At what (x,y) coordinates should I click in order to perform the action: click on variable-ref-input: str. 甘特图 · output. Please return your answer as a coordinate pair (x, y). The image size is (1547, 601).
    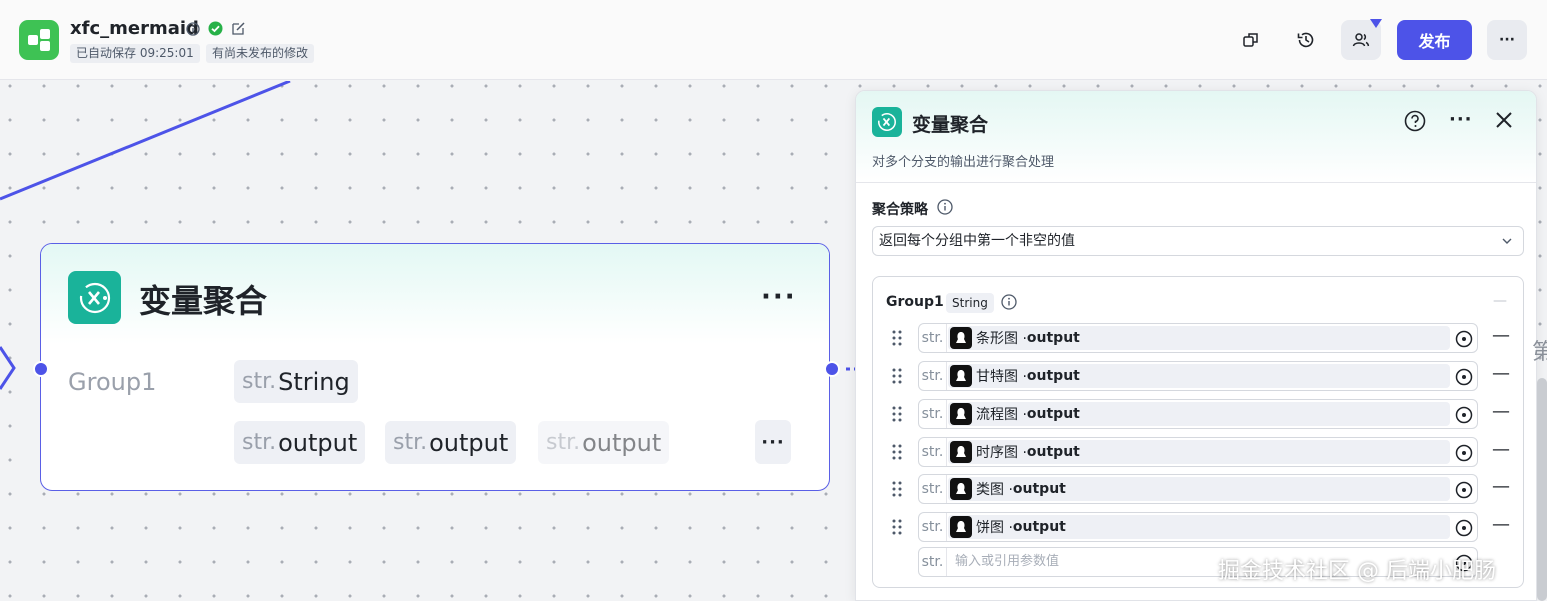
    Looking at the image, I should click on (1198, 376).